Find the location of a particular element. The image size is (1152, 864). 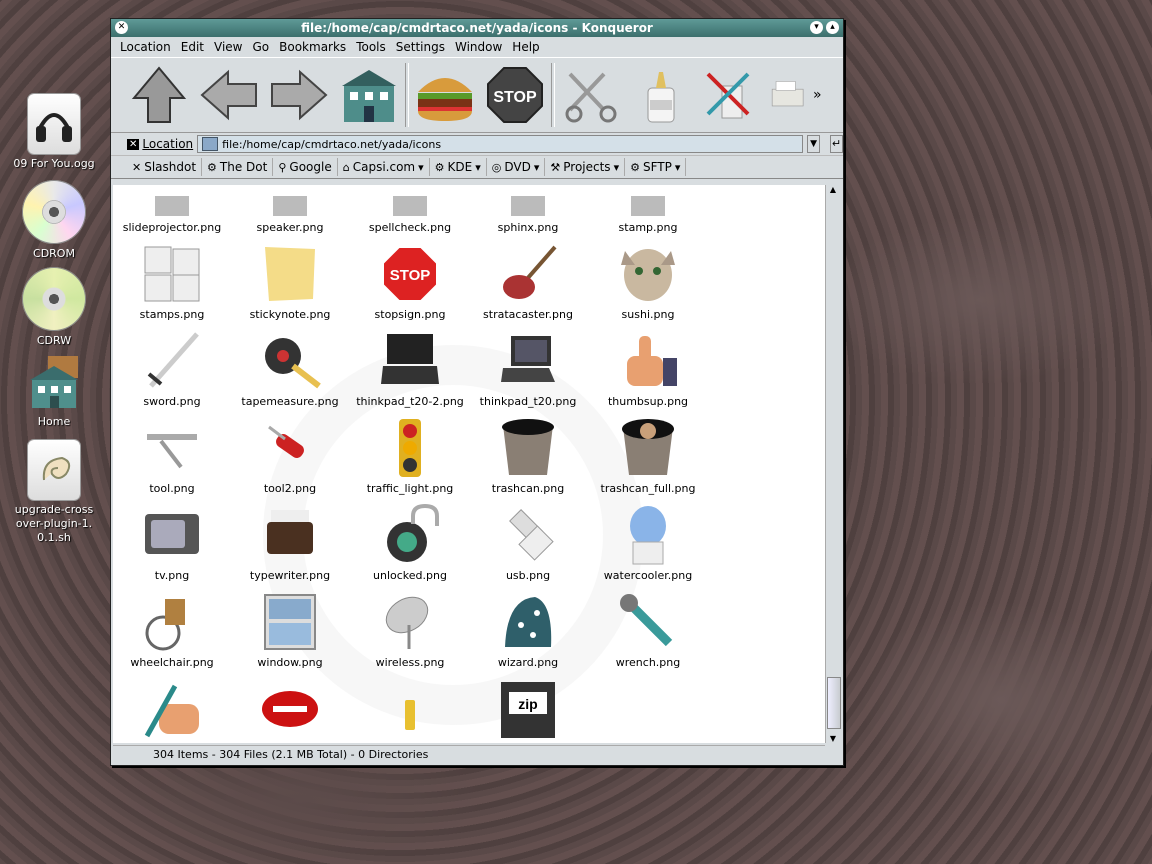

file-item: stratacaster.png is located at coordinates (528, 281).